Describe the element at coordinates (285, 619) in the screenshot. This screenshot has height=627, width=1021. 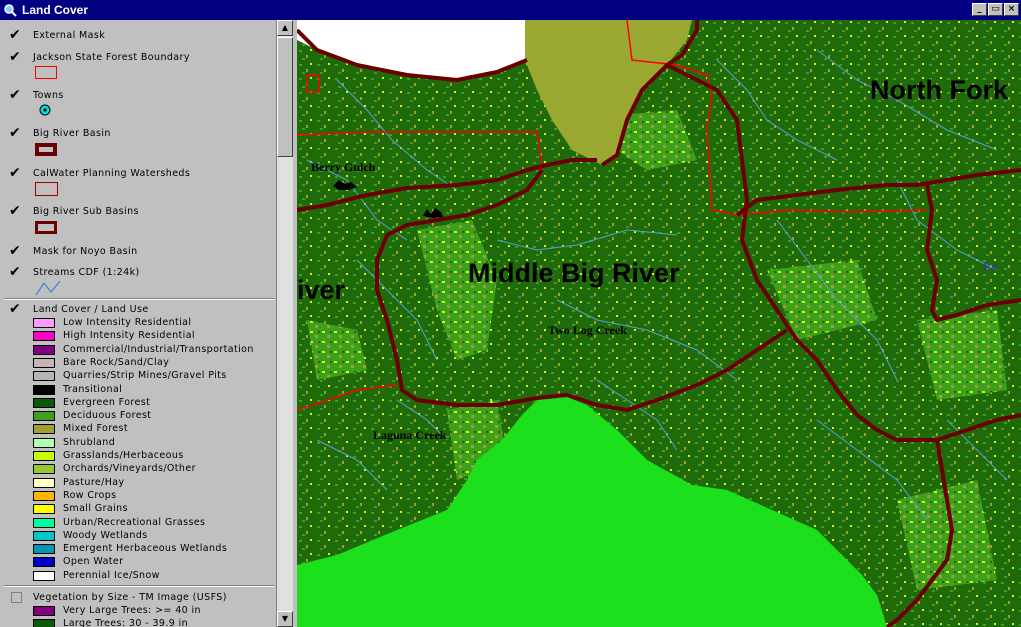
I see `scroll-down-button: ▼` at that location.